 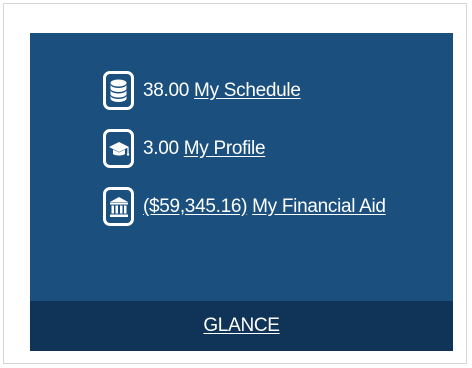 What do you see at coordinates (225, 149) in the screenshot?
I see `my-profile-link: My Profile` at bounding box center [225, 149].